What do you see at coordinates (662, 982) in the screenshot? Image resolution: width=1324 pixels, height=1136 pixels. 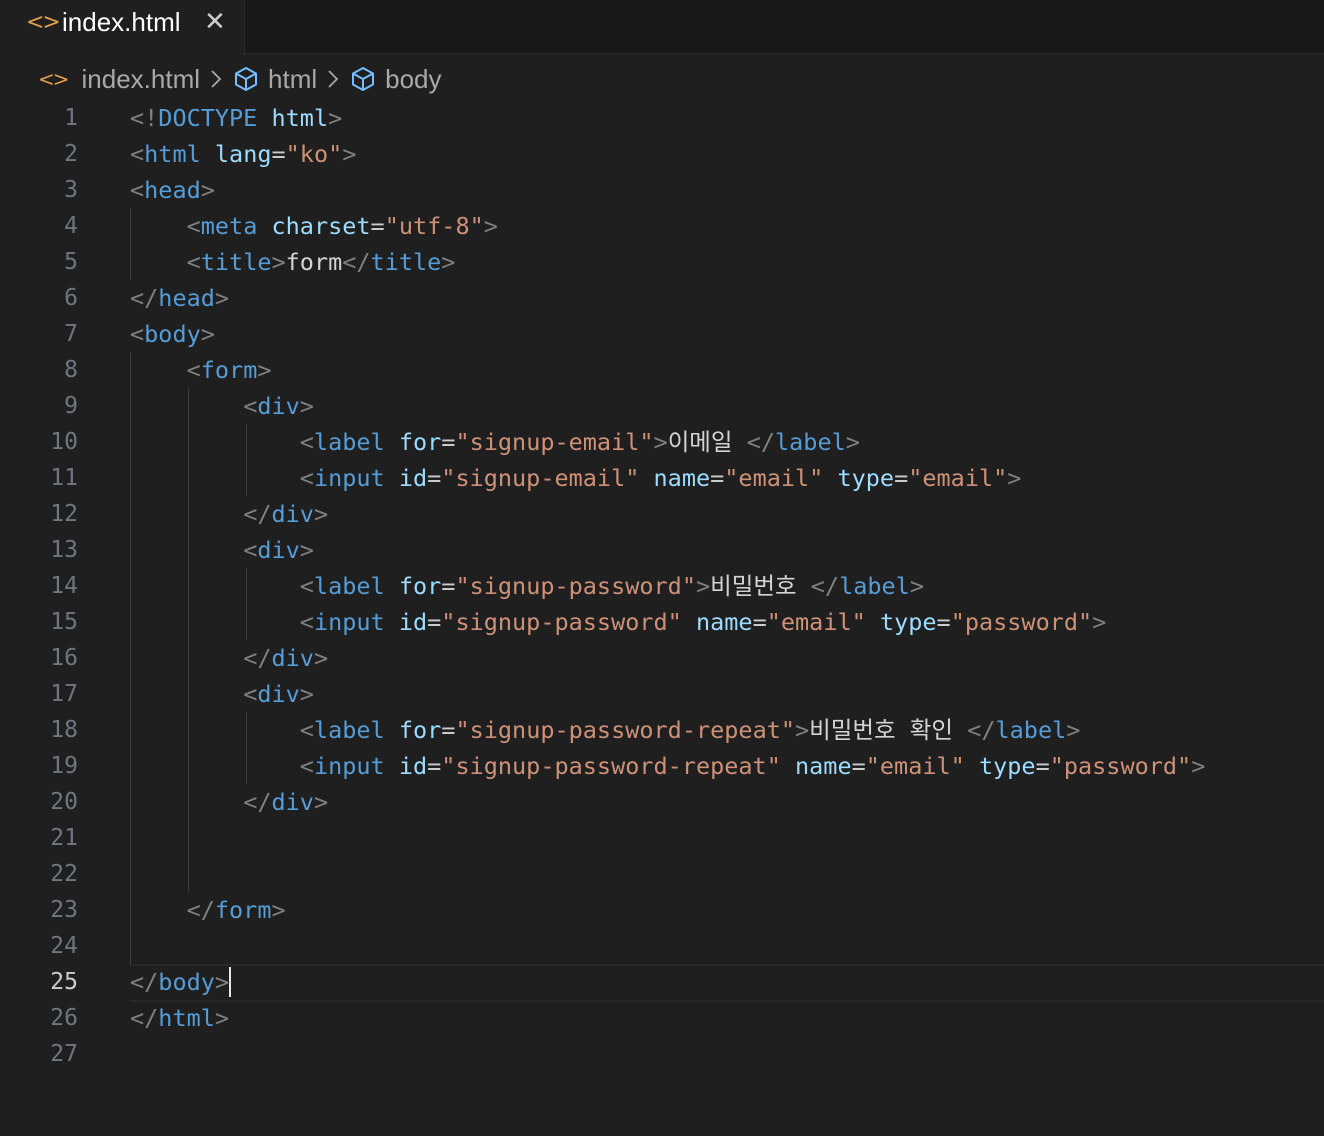 I see `code-line: 25 </body>` at bounding box center [662, 982].